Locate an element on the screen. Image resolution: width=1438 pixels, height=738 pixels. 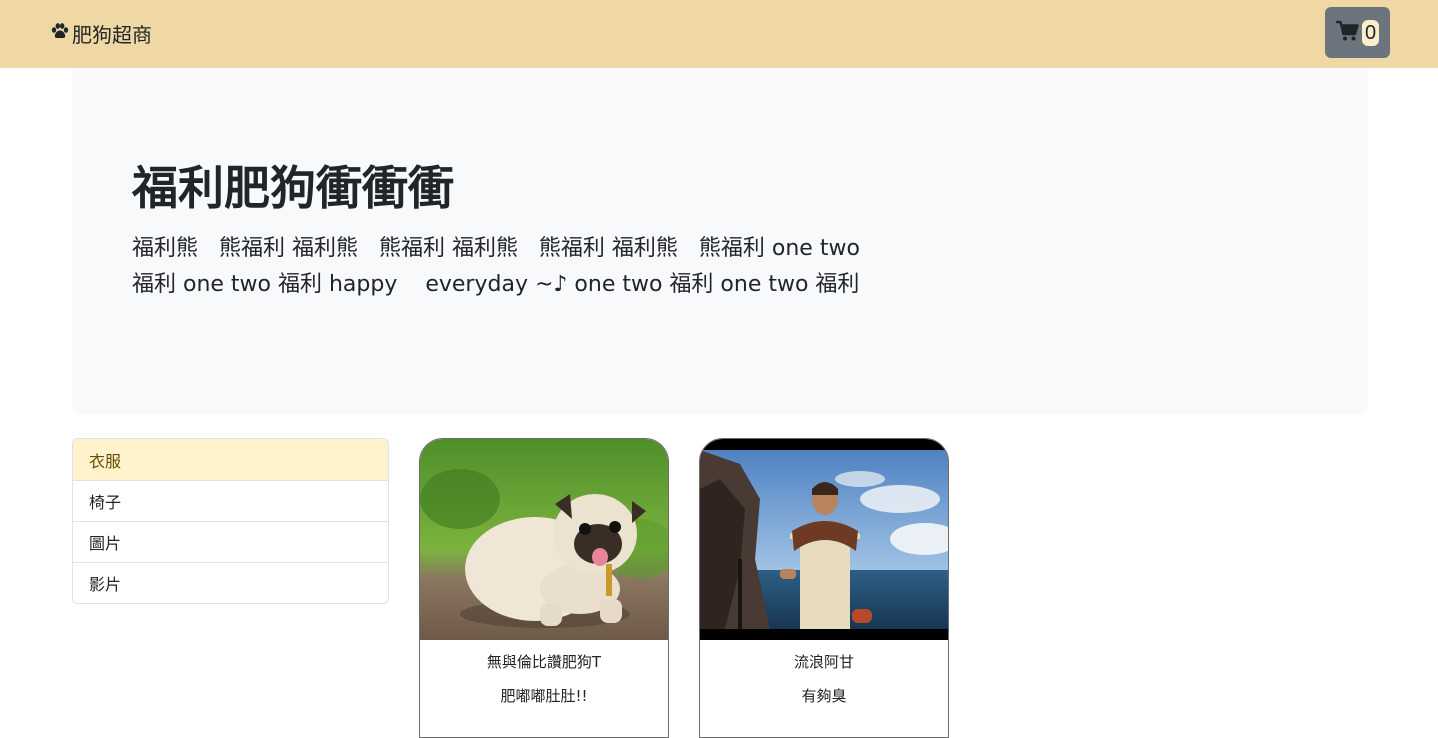
product-card: 無與倫比讚肥狗T 肥嘟嘟肚肚!! is located at coordinates (544, 588).